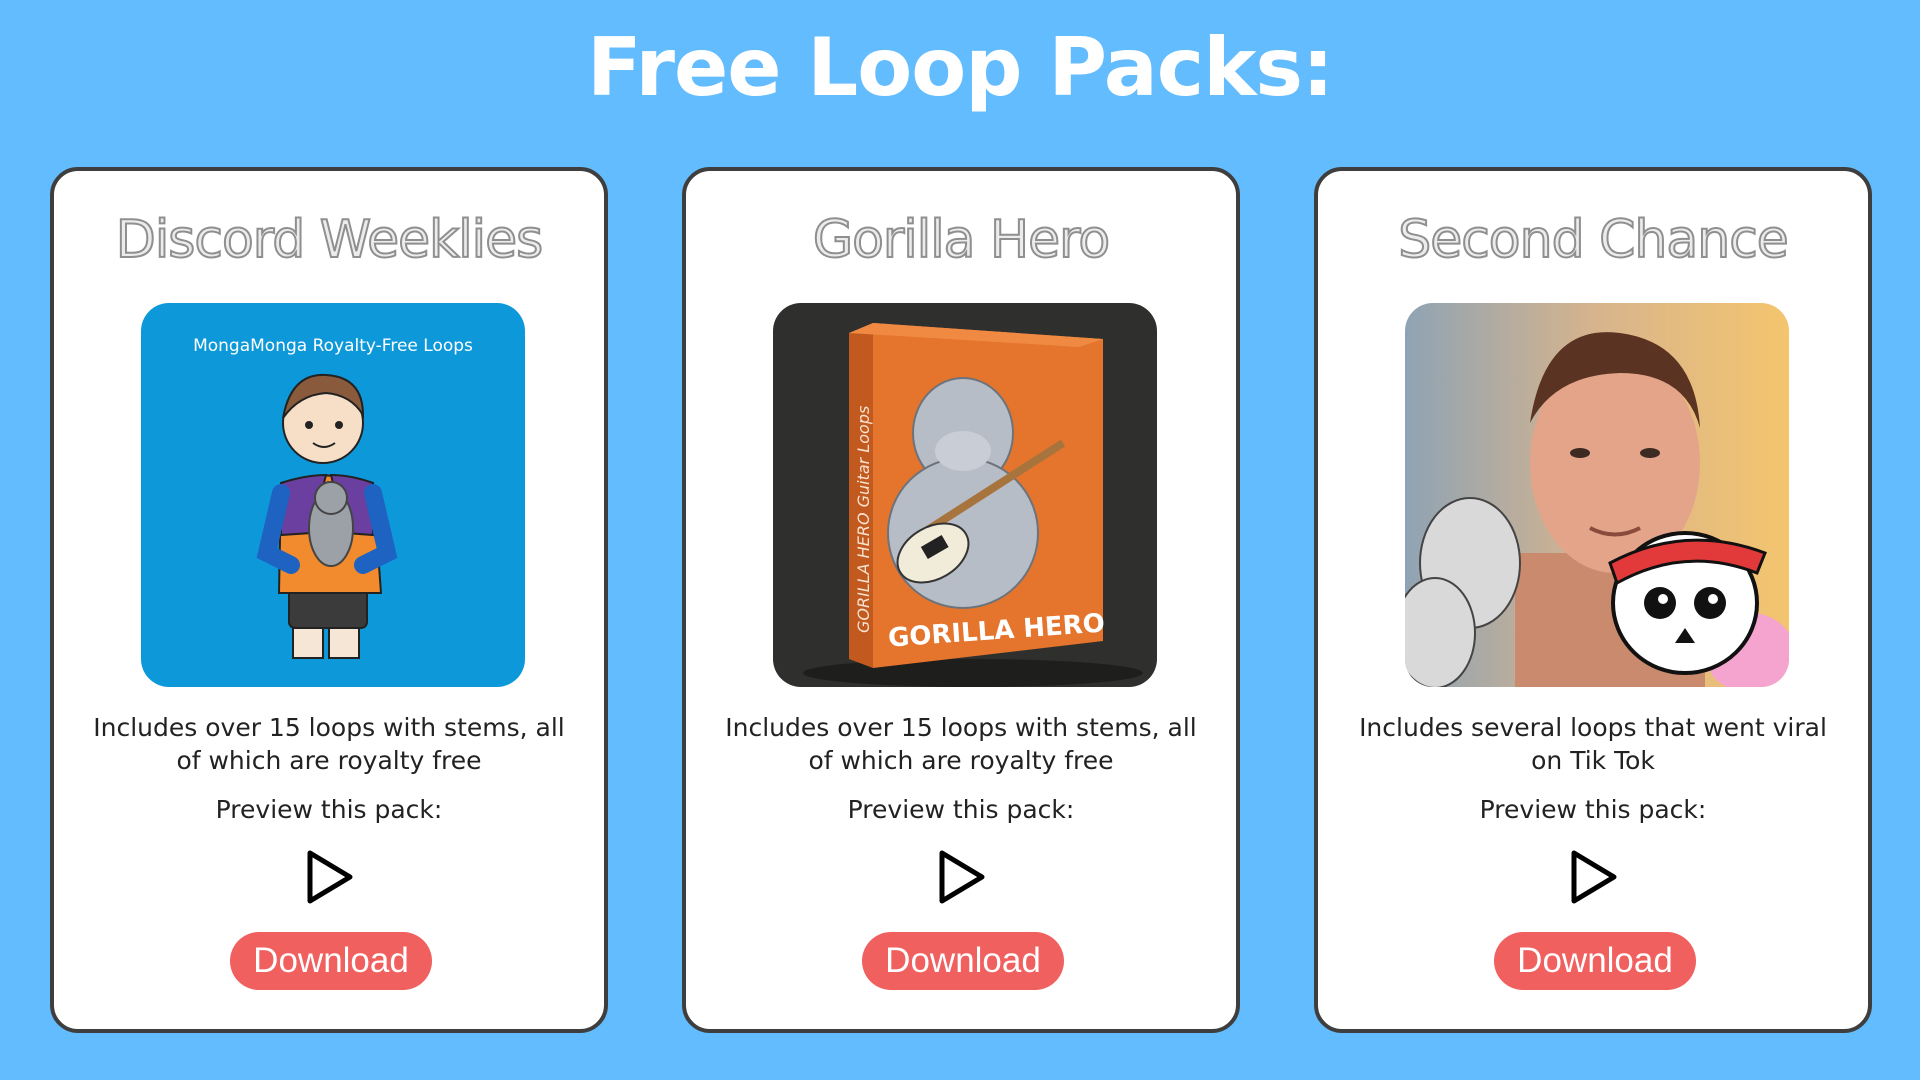 This screenshot has height=1080, width=1920. I want to click on pack-title: Second Chance, so click(1593, 240).